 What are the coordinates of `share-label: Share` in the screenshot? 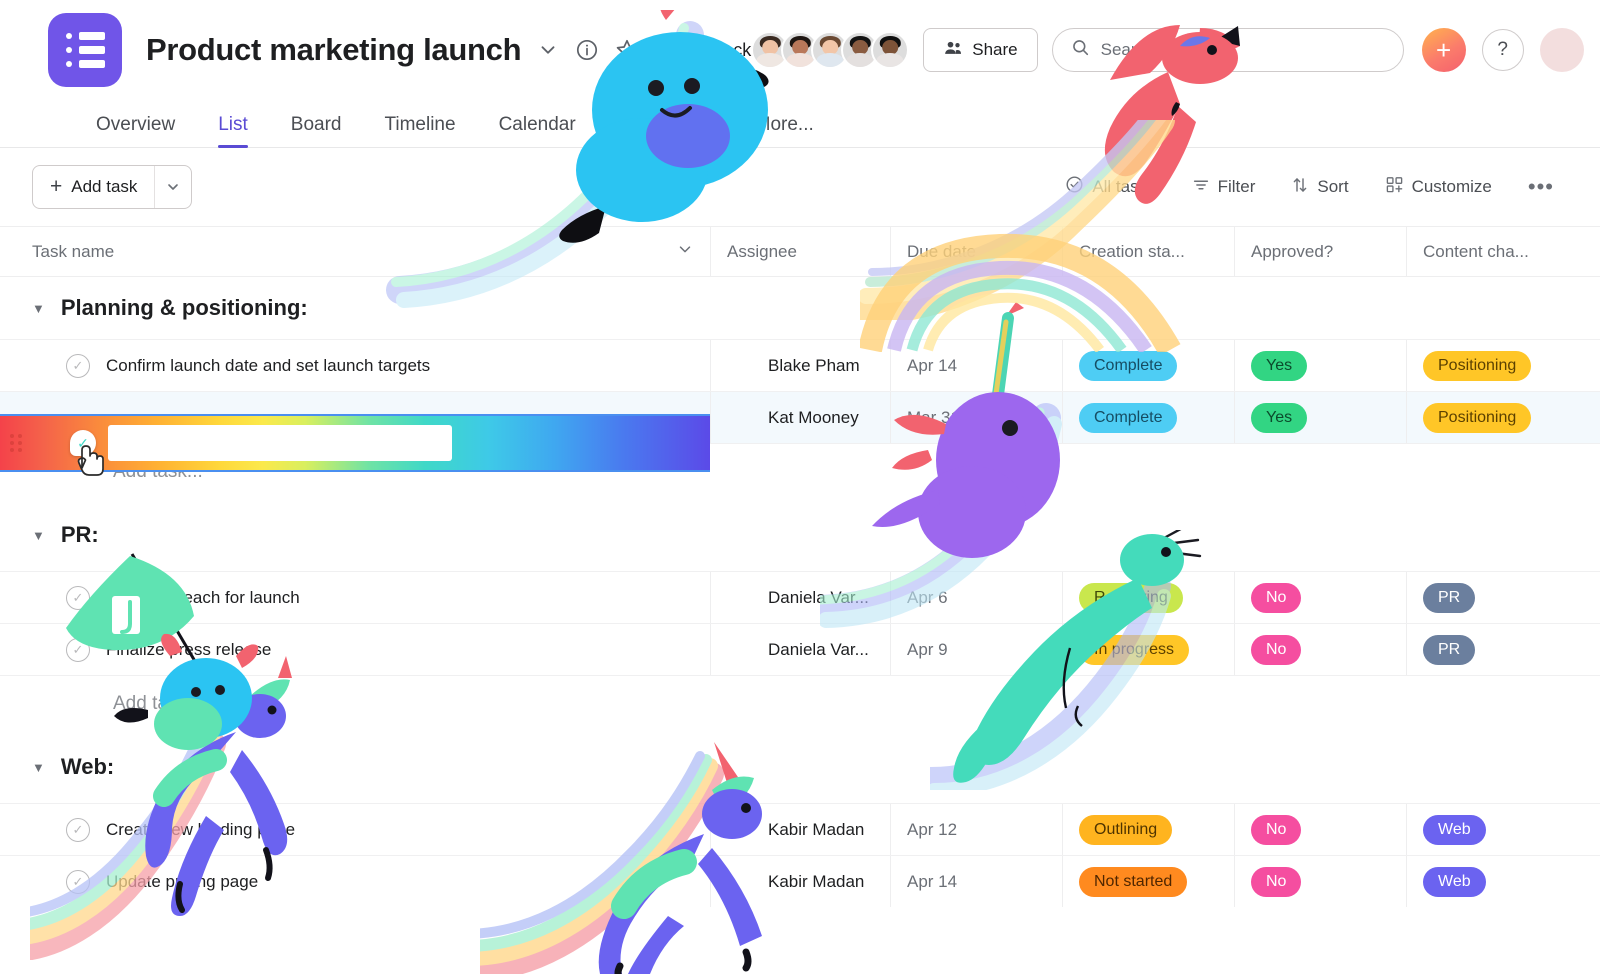 It's located at (995, 49).